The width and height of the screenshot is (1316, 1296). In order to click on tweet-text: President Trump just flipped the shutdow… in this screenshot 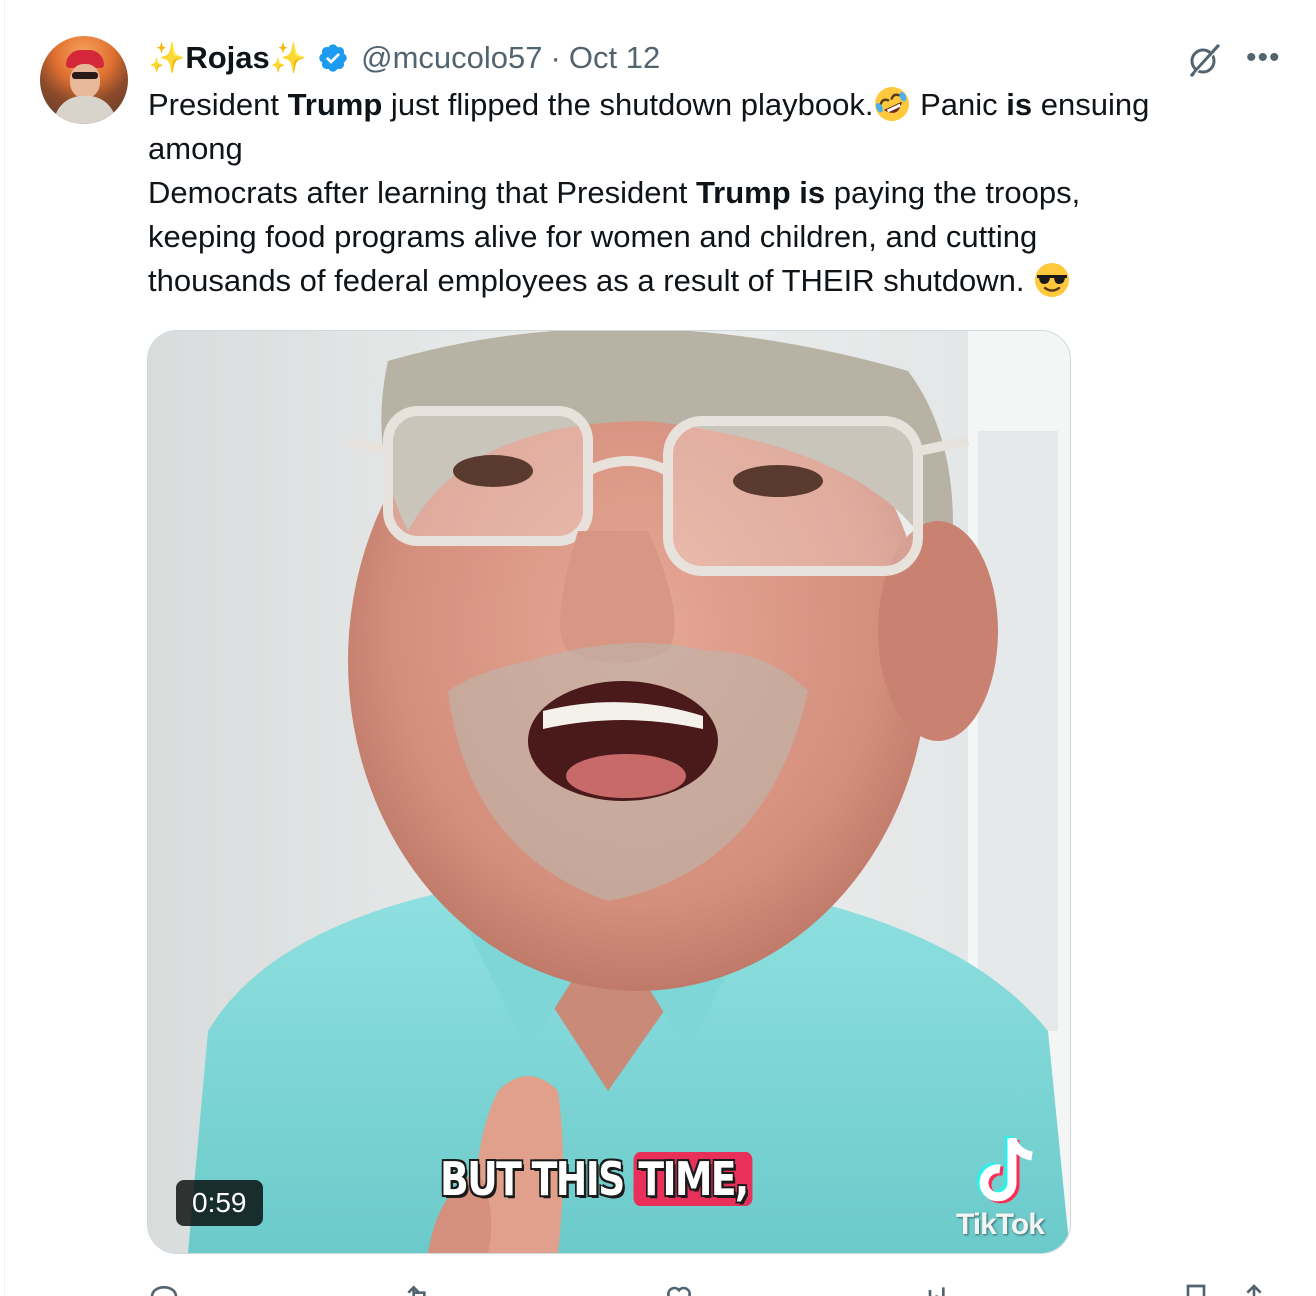, I will do `click(713, 193)`.